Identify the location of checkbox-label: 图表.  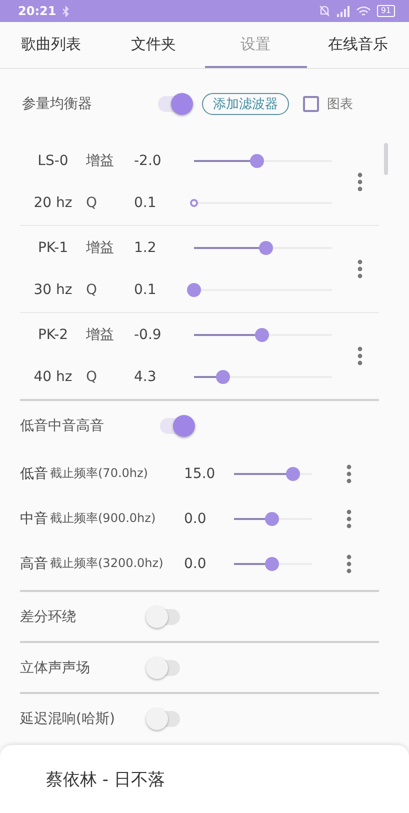
(340, 104).